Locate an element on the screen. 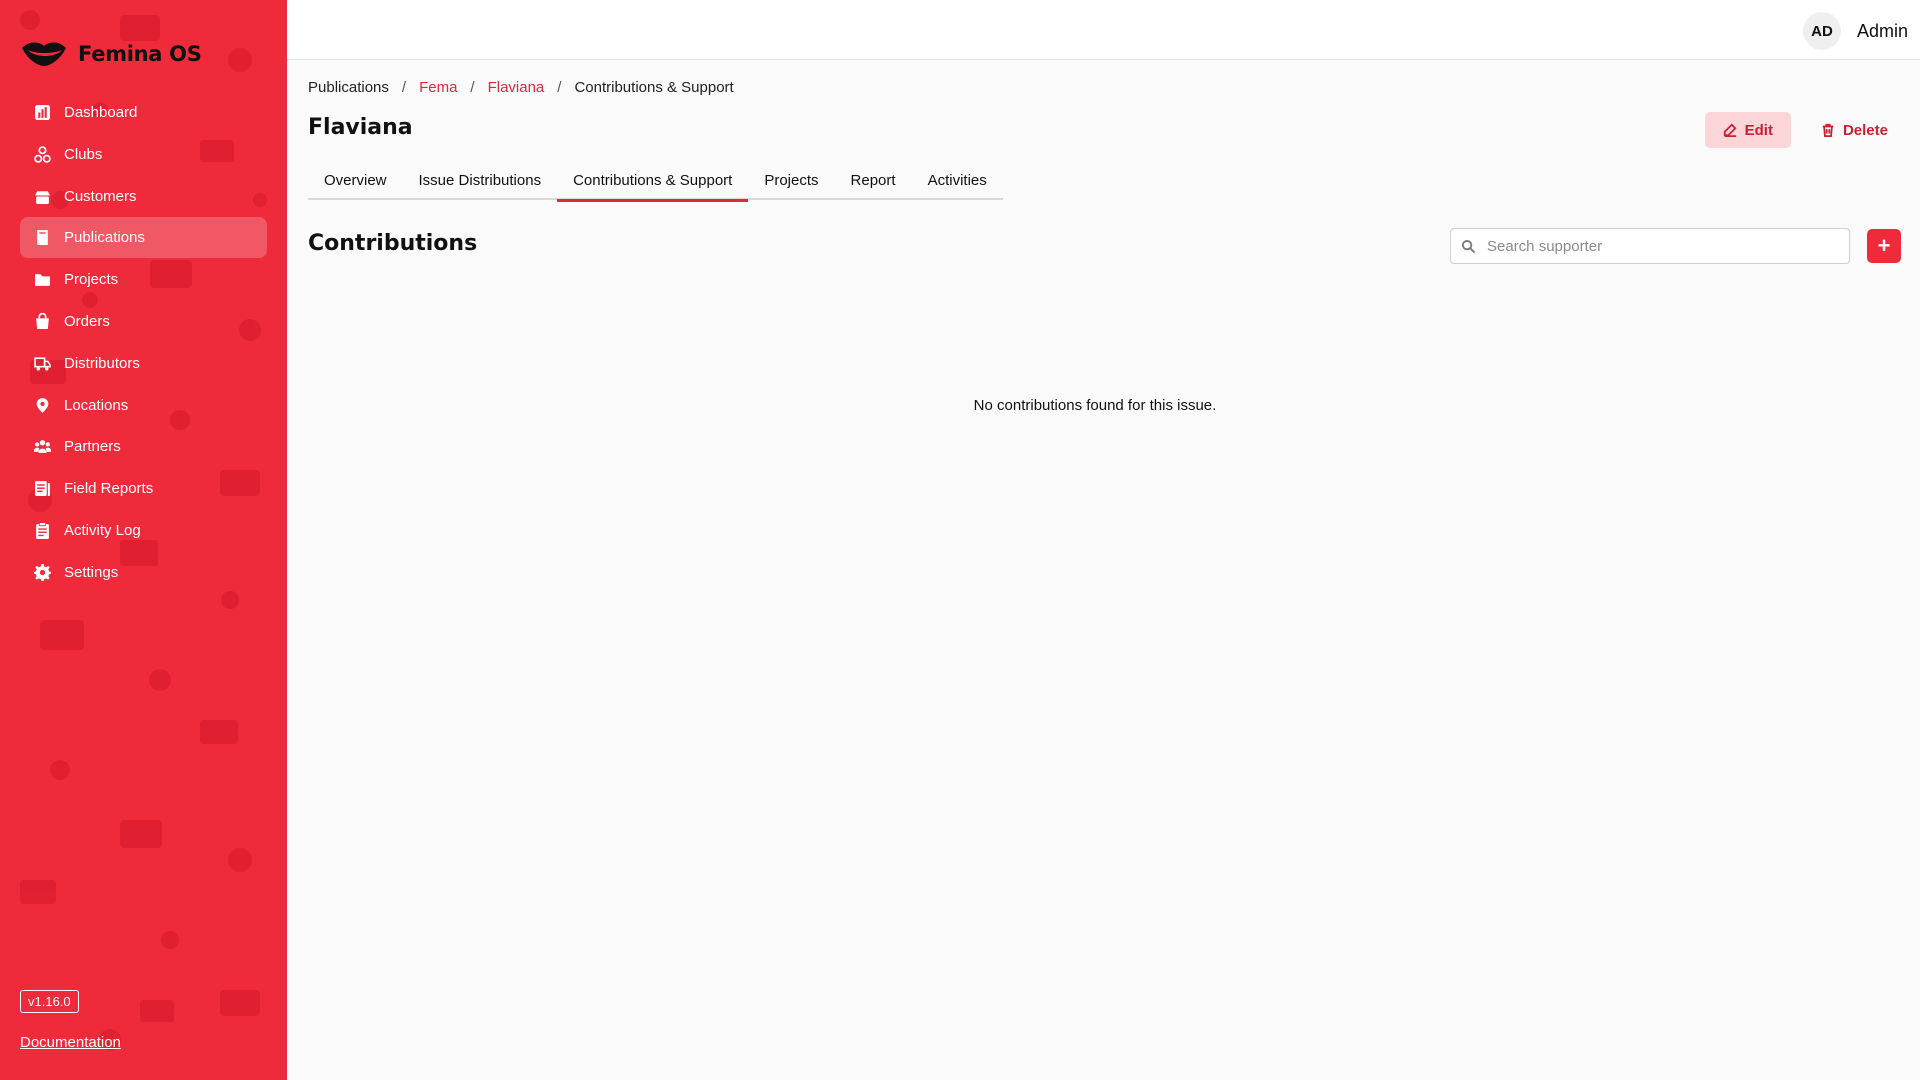 The width and height of the screenshot is (1920, 1080). truck-icon is located at coordinates (42, 363).